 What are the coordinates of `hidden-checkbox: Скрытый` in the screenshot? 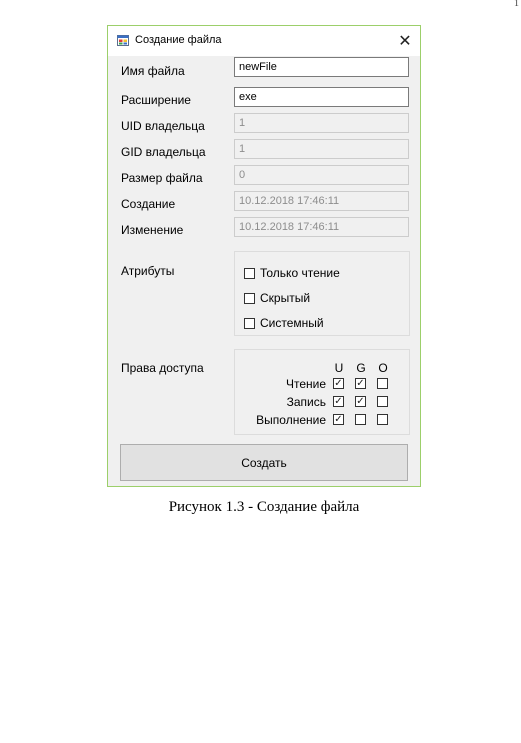 It's located at (277, 298).